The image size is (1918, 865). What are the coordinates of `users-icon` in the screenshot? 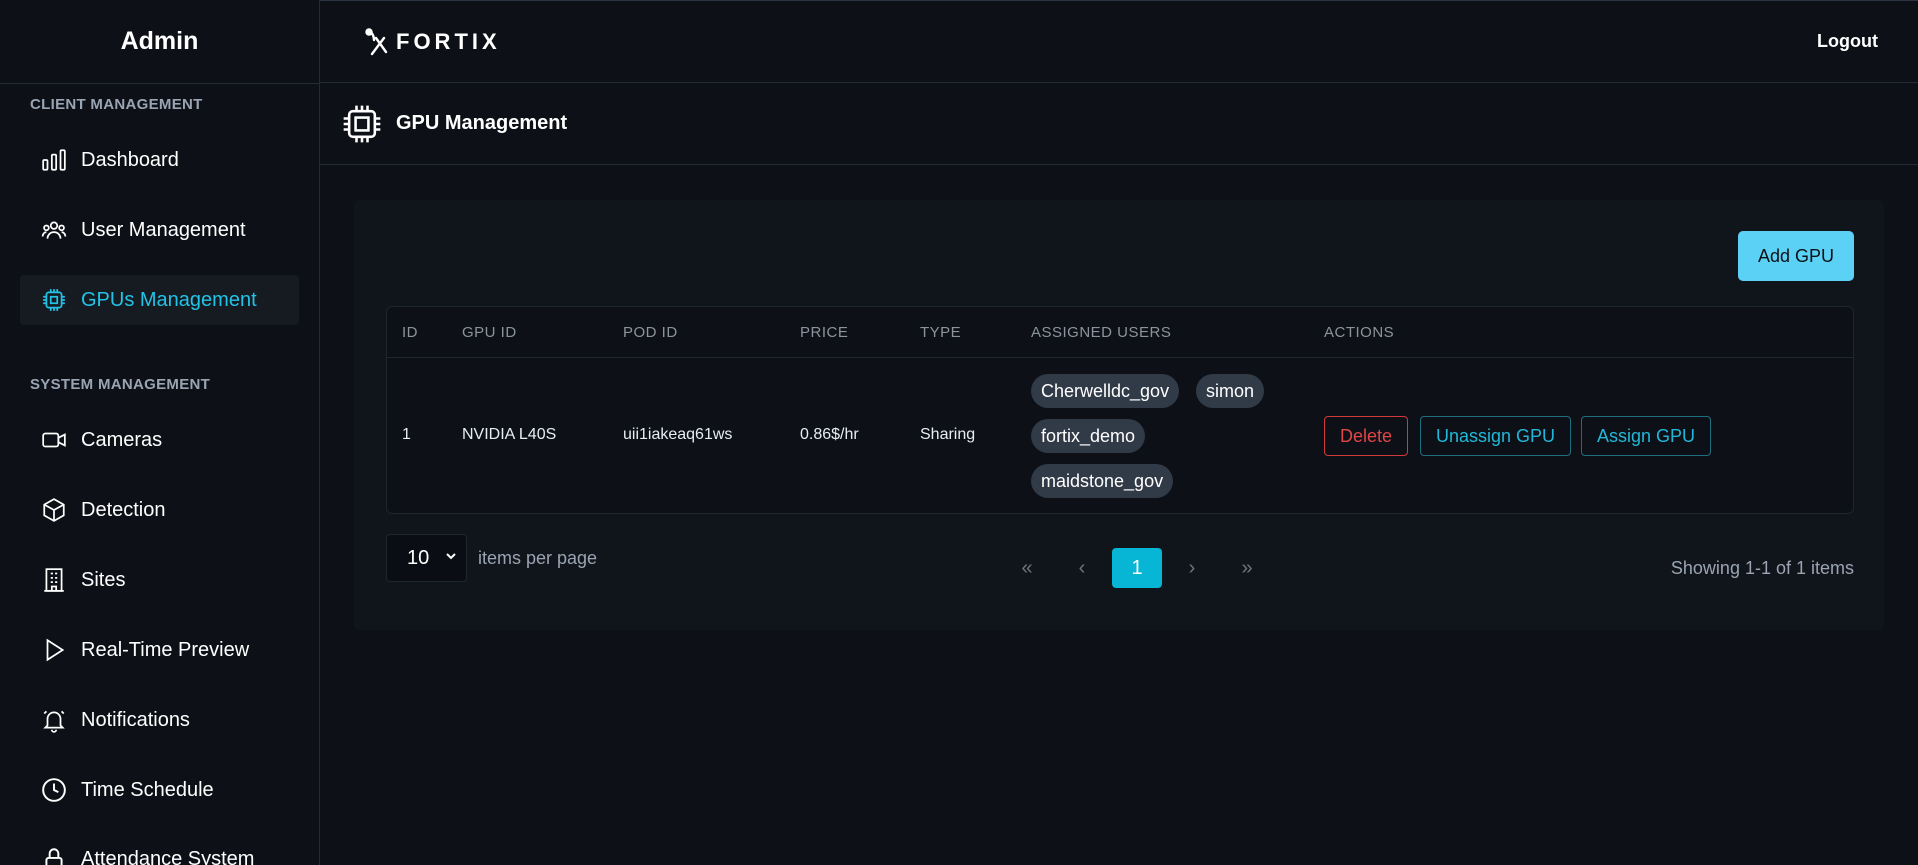 It's located at (54, 230).